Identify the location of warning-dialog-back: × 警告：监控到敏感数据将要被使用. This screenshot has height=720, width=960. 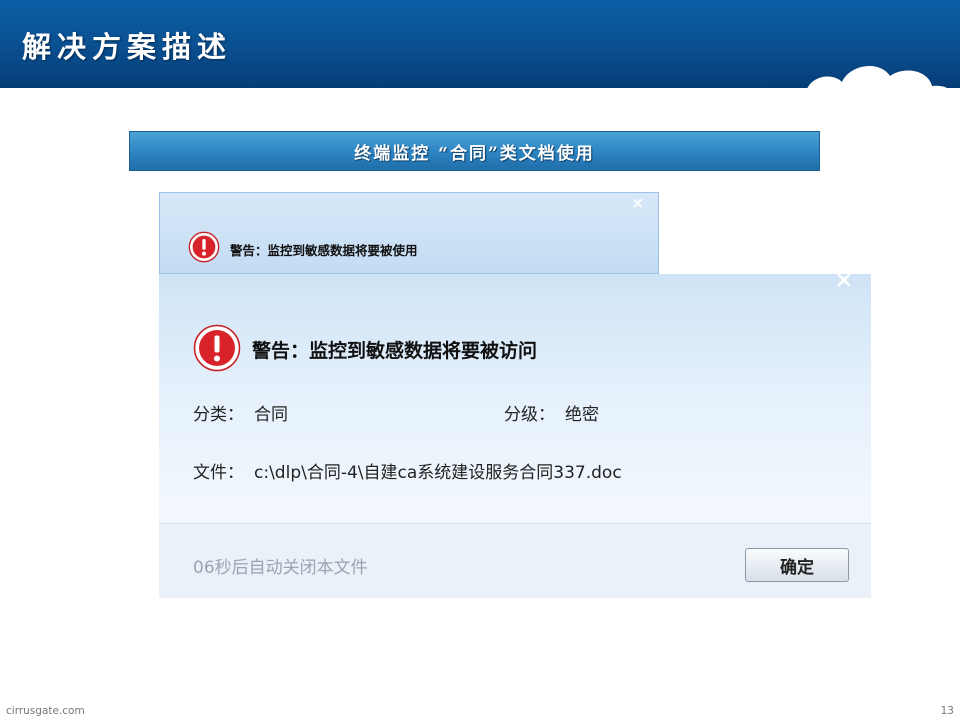
(409, 233).